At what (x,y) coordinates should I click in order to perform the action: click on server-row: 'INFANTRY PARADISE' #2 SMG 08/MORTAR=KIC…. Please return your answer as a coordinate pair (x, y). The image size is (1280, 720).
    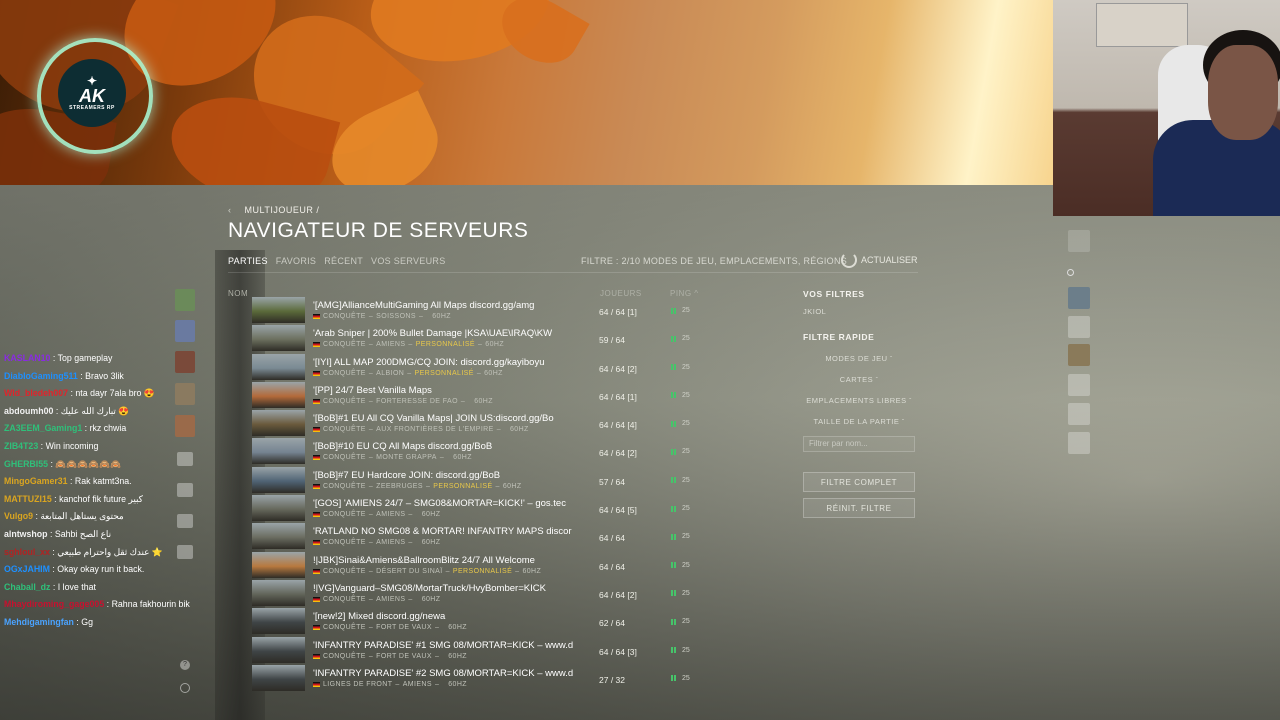
    Looking at the image, I should click on (482, 678).